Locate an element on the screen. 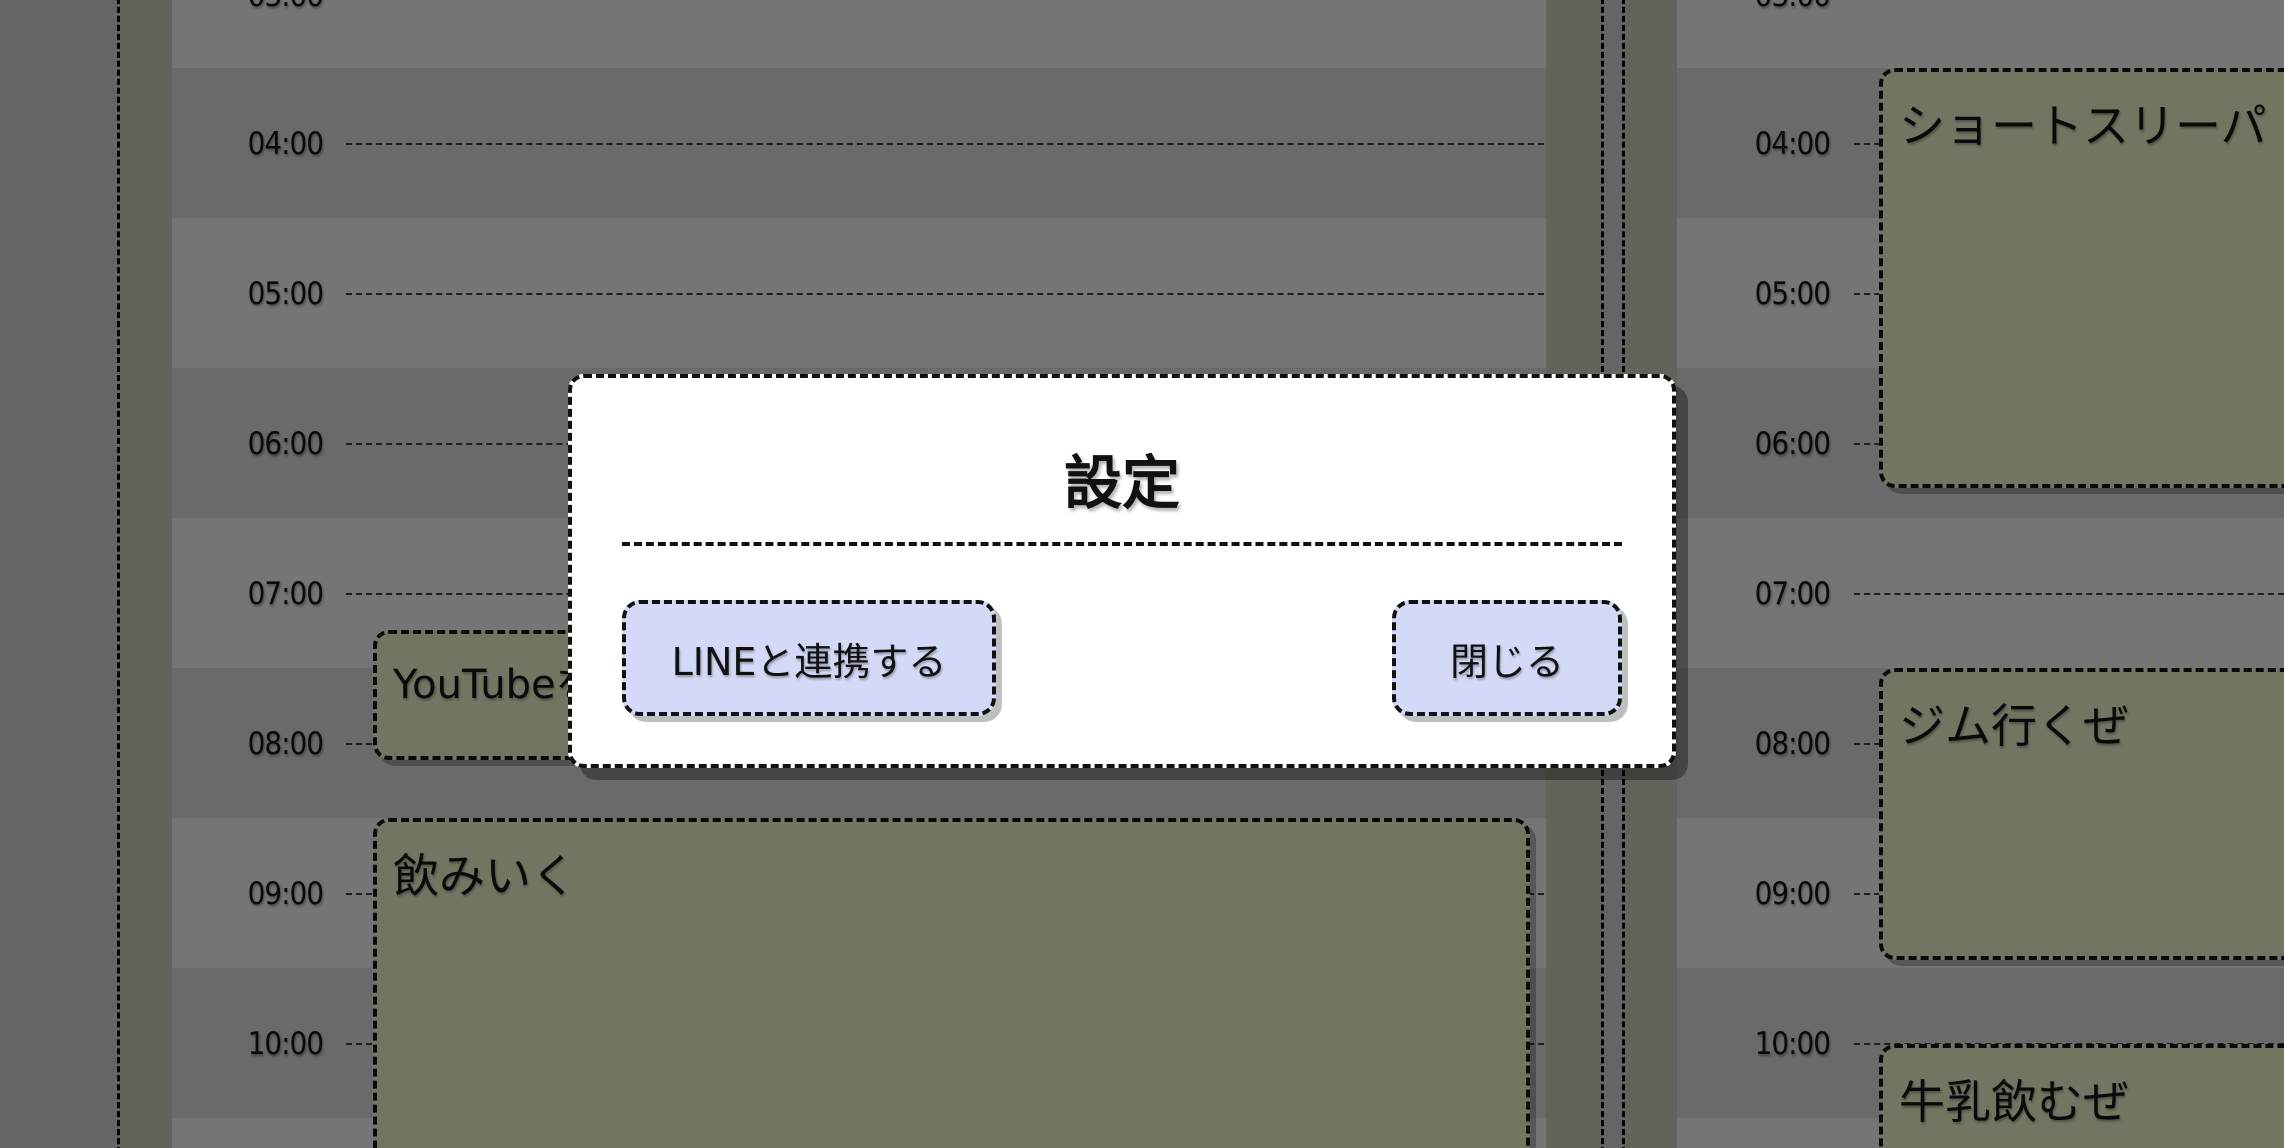 This screenshot has height=1148, width=2284. dialog-divider is located at coordinates (1122, 544).